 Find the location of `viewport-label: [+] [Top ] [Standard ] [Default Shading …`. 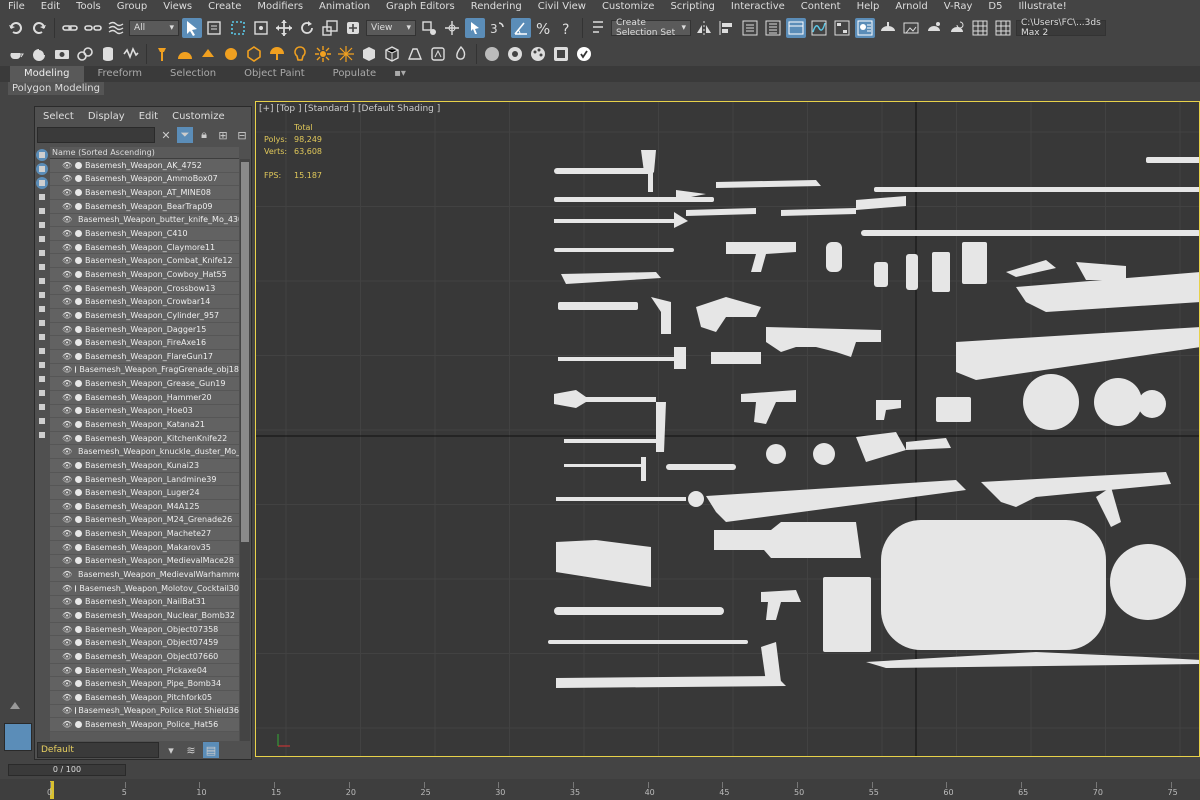

viewport-label: [+] [Top ] [Standard ] [Default Shading … is located at coordinates (349, 109).